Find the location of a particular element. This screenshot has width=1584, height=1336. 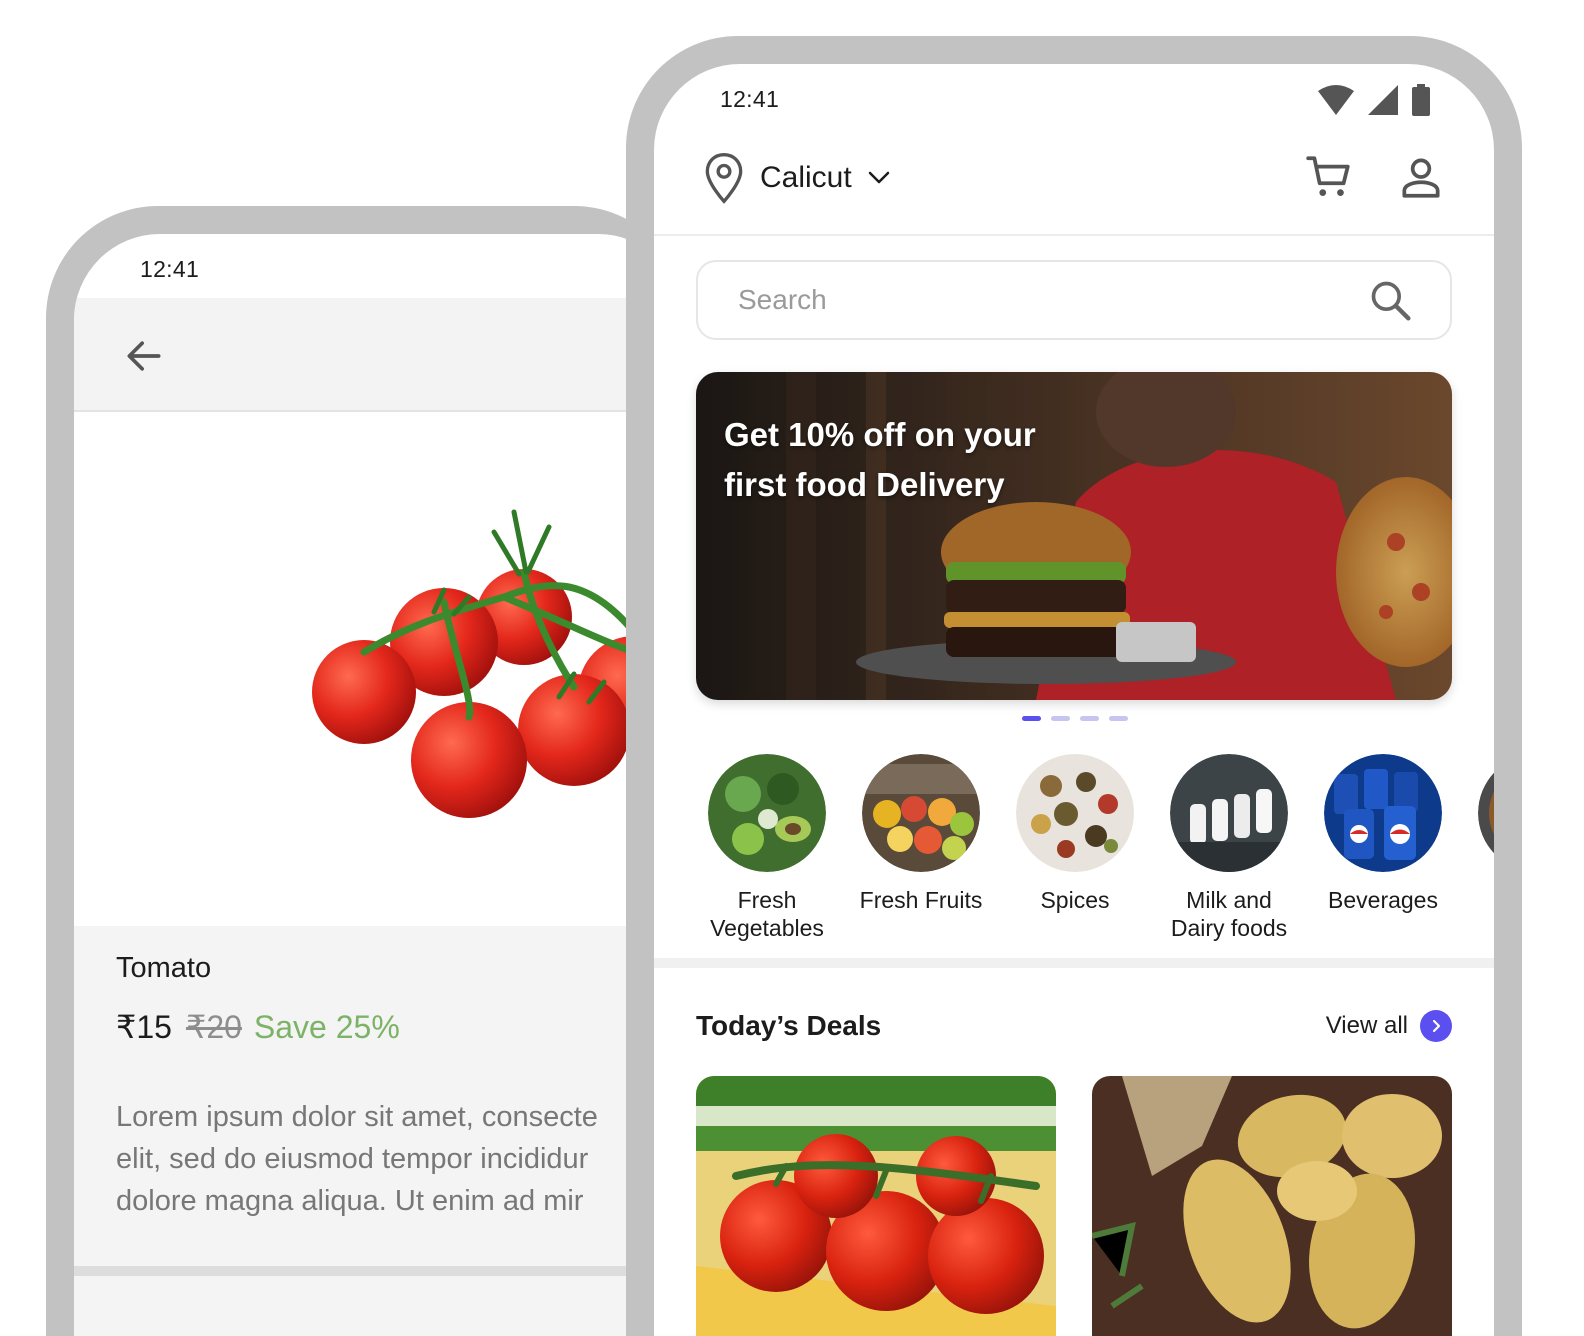

current-price: ₹15 is located at coordinates (144, 1027).